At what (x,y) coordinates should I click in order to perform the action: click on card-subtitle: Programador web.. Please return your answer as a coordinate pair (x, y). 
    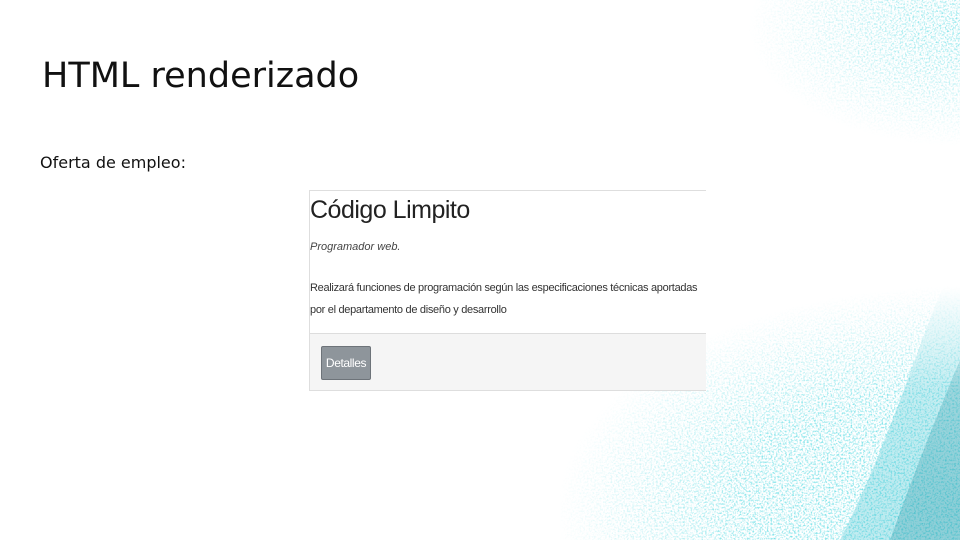
    Looking at the image, I should click on (355, 247).